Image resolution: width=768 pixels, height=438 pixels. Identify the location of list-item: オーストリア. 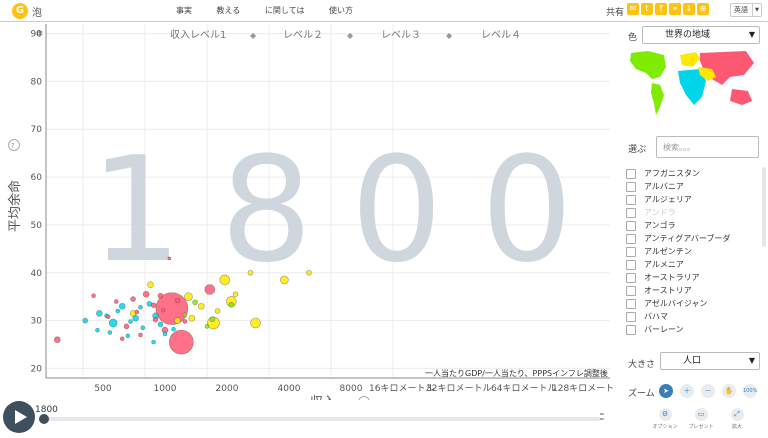
(691, 290).